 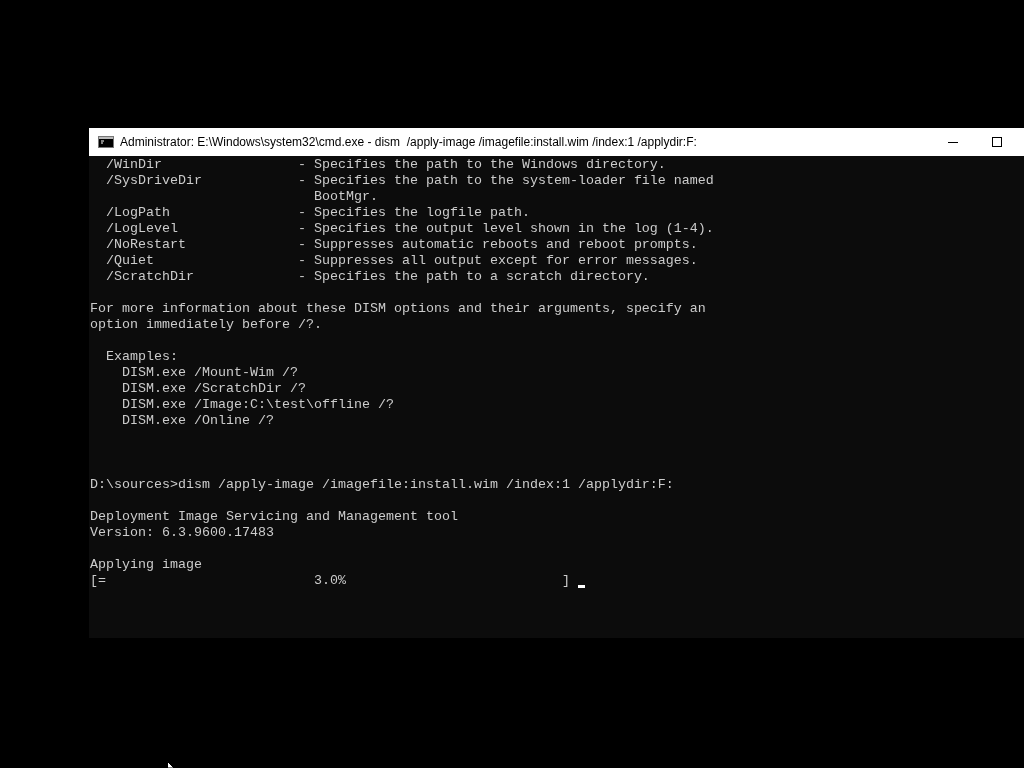 What do you see at coordinates (197, 421) in the screenshot?
I see `console-line: DISM.exe /Online /?` at bounding box center [197, 421].